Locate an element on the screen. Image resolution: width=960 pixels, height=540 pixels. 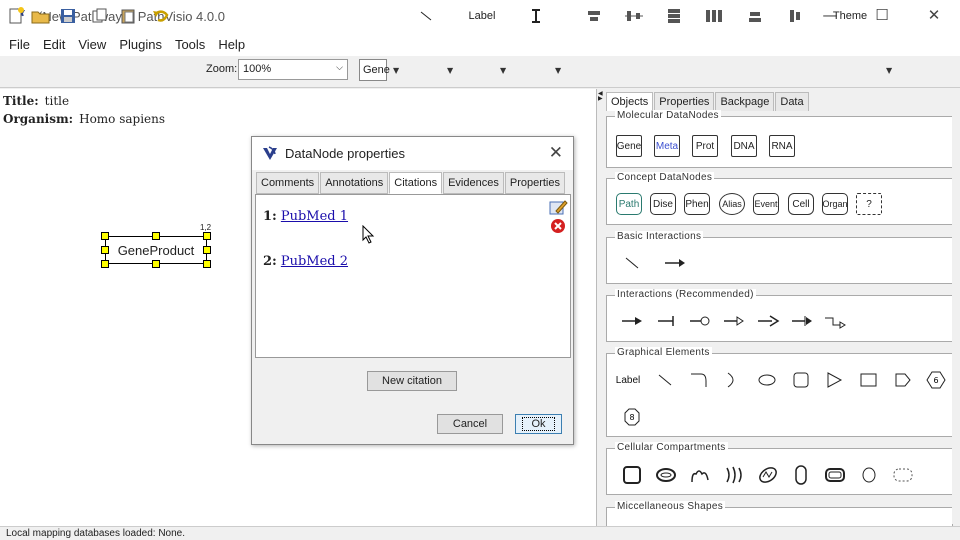
label-tool-dropdown-icon: ▼ is located at coordinates (503, 70).